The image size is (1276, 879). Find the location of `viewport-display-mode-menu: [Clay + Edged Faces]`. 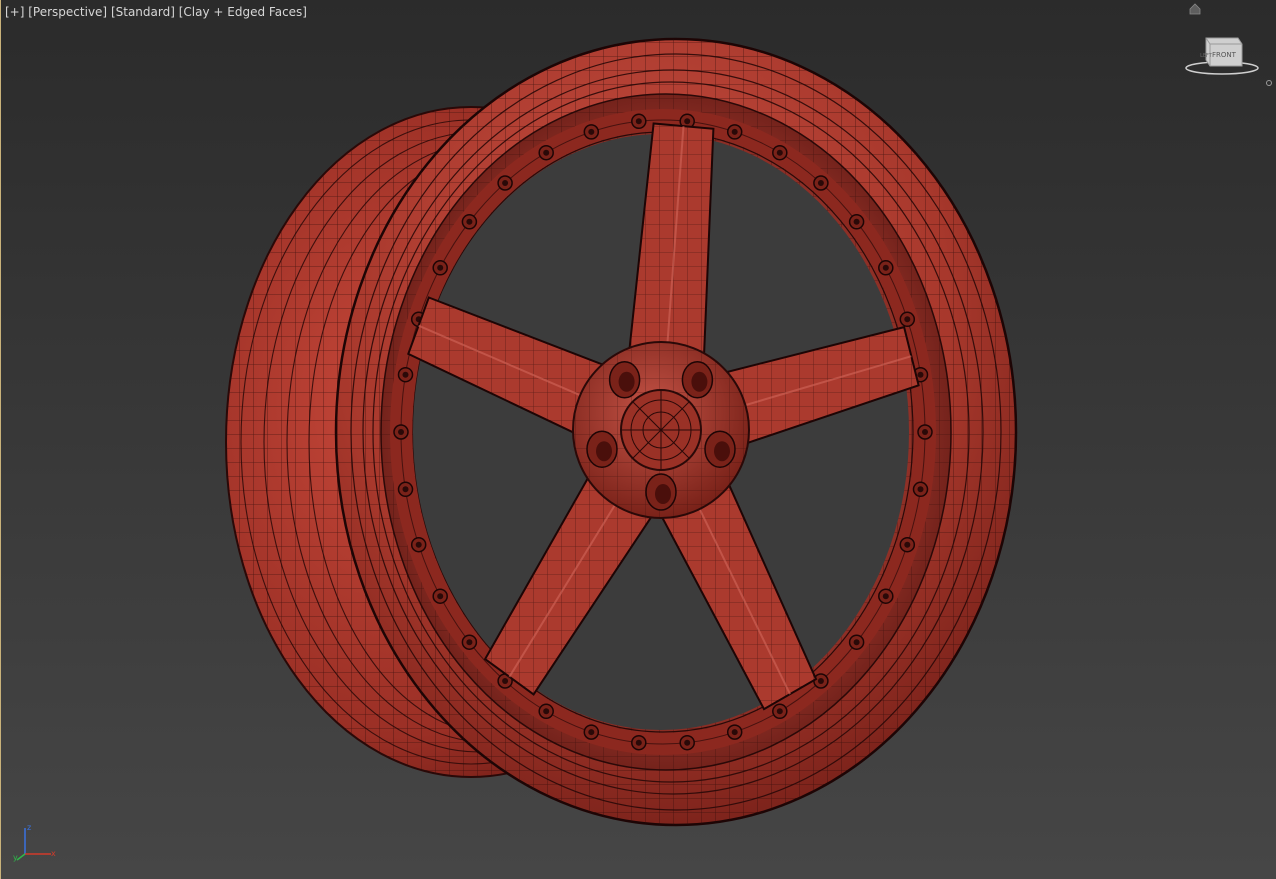

viewport-display-mode-menu: [Clay + Edged Faces] is located at coordinates (243, 12).